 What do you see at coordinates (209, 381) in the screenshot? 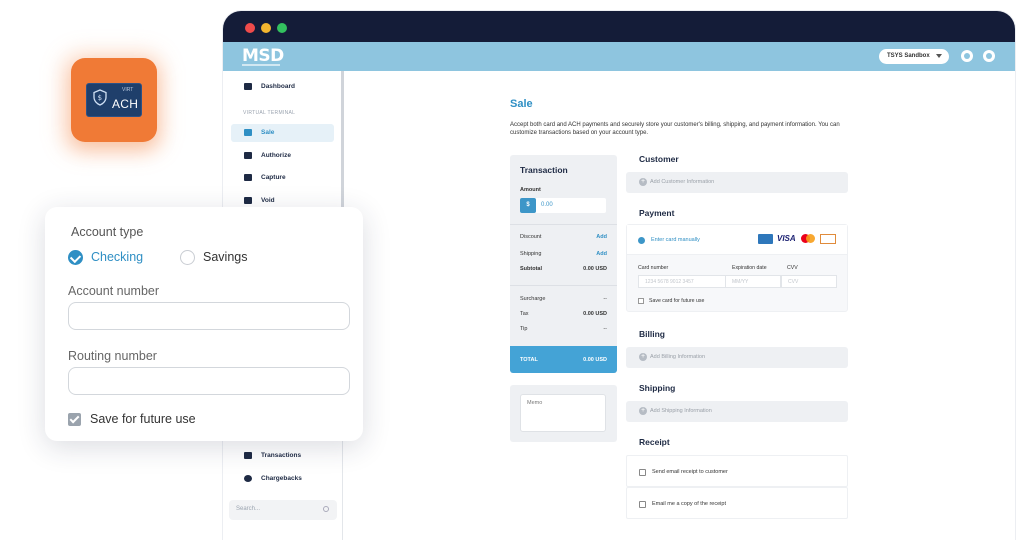
I see `routing-number-input` at bounding box center [209, 381].